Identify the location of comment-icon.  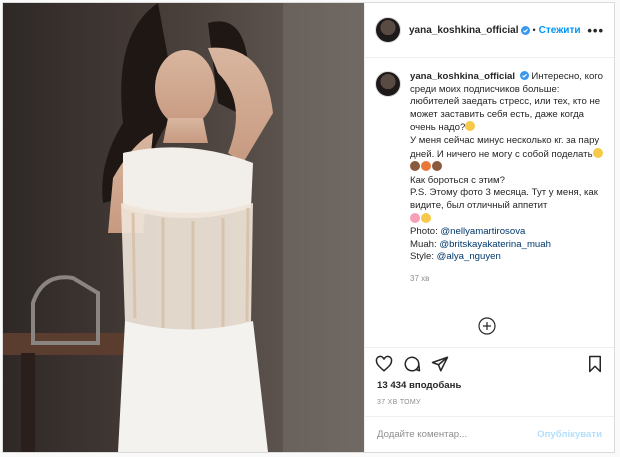
(412, 364).